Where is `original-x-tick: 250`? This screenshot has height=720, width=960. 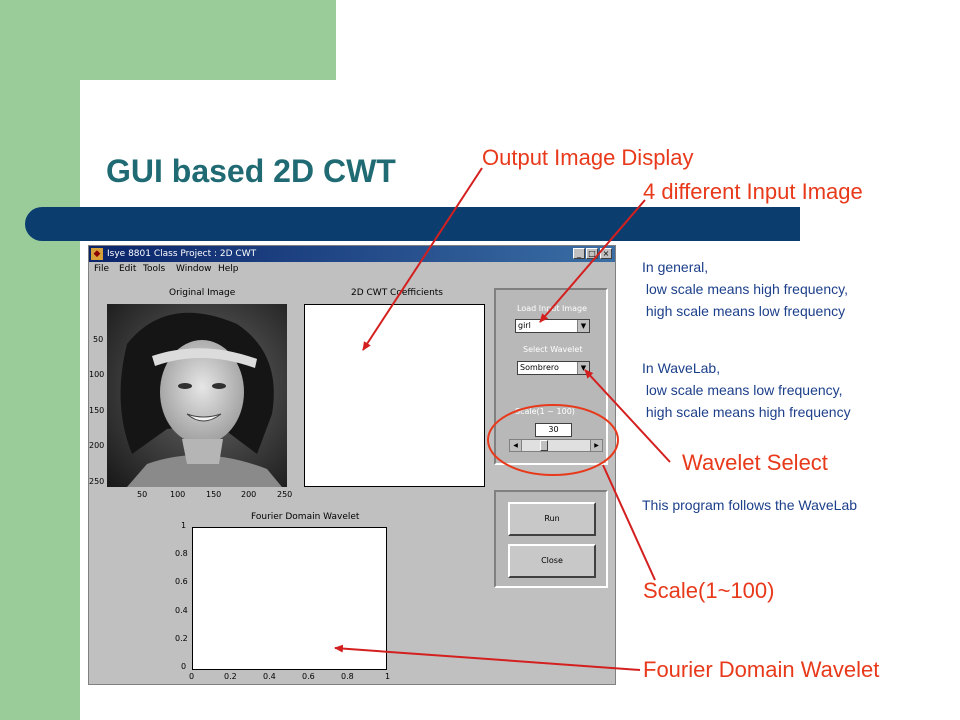
original-x-tick: 250 is located at coordinates (285, 494).